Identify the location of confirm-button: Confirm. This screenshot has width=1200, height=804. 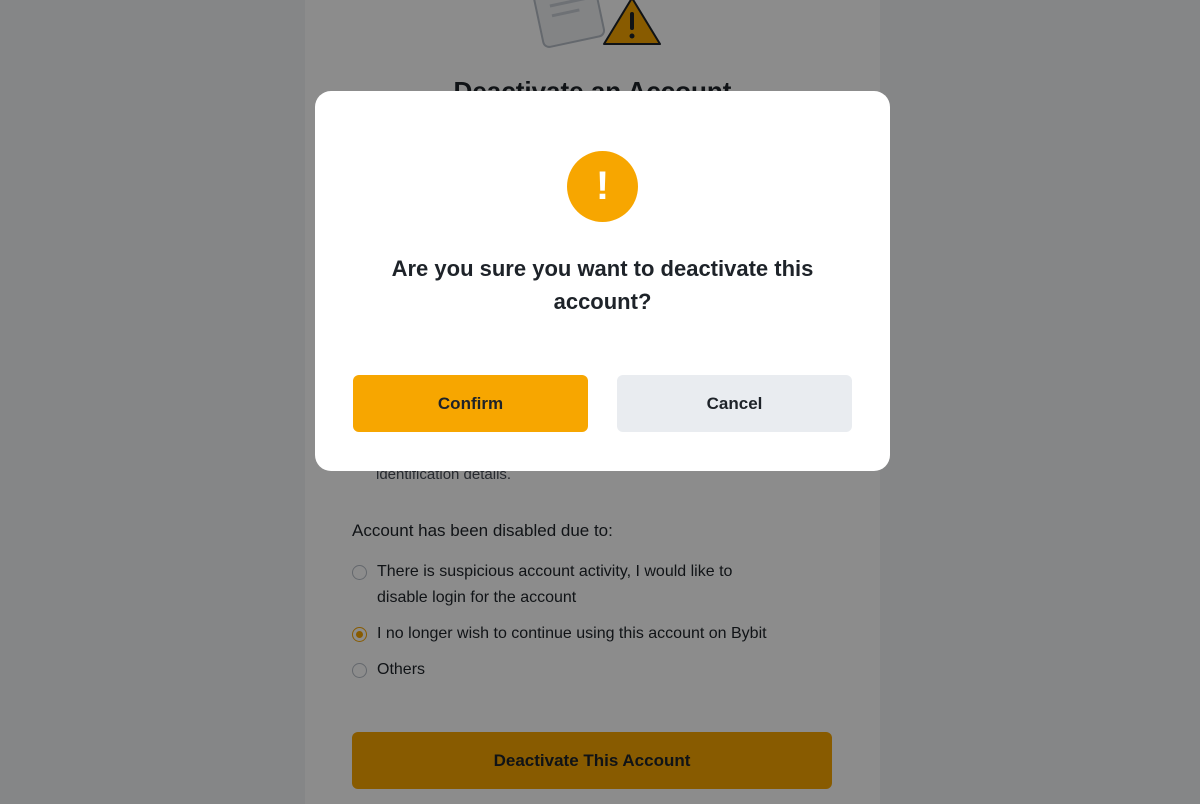
(470, 403).